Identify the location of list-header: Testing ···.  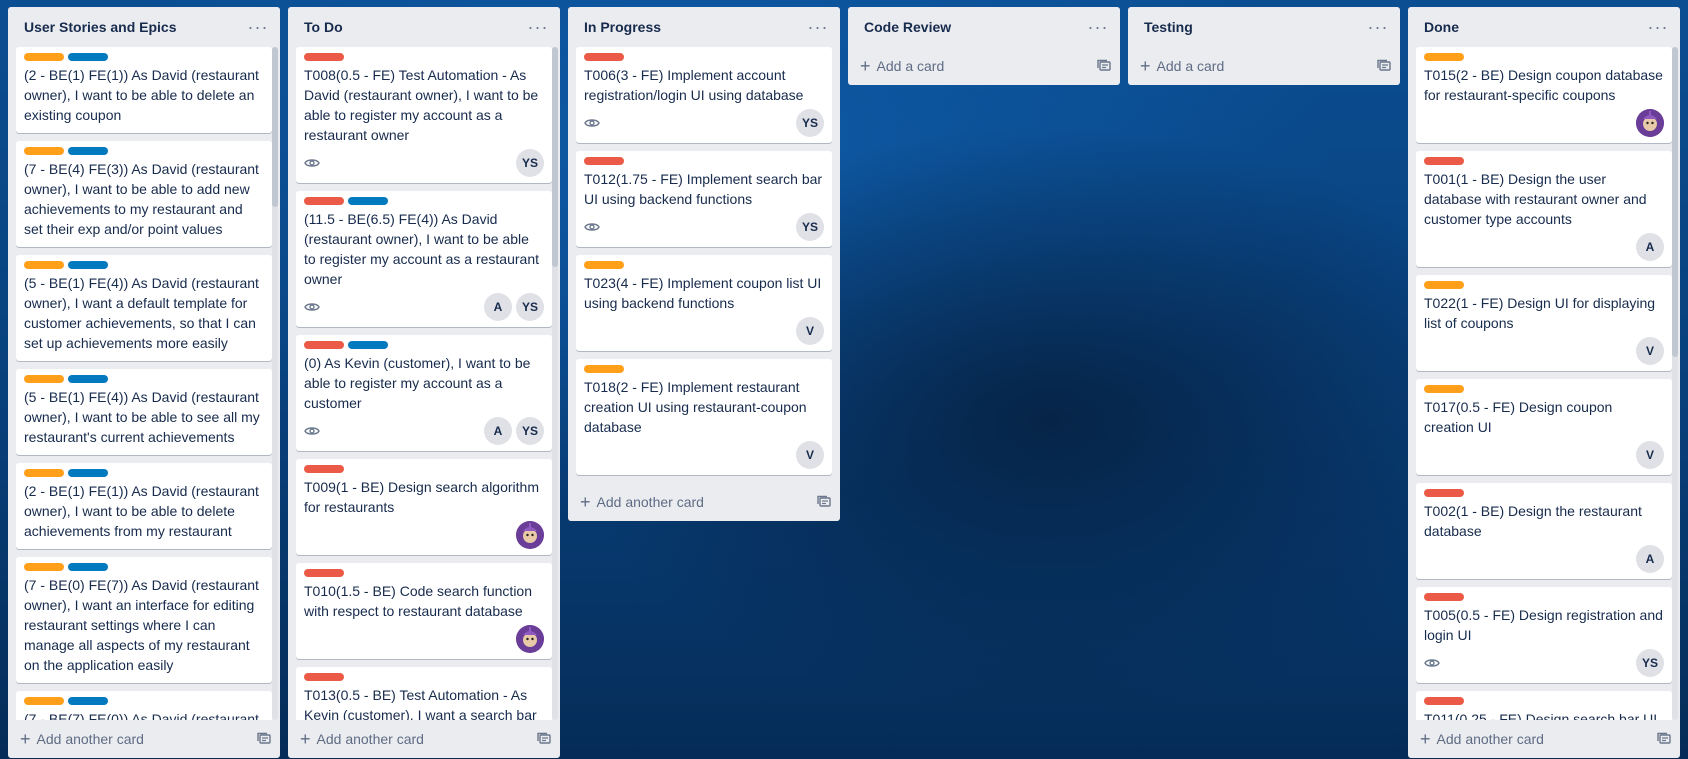
(1264, 27).